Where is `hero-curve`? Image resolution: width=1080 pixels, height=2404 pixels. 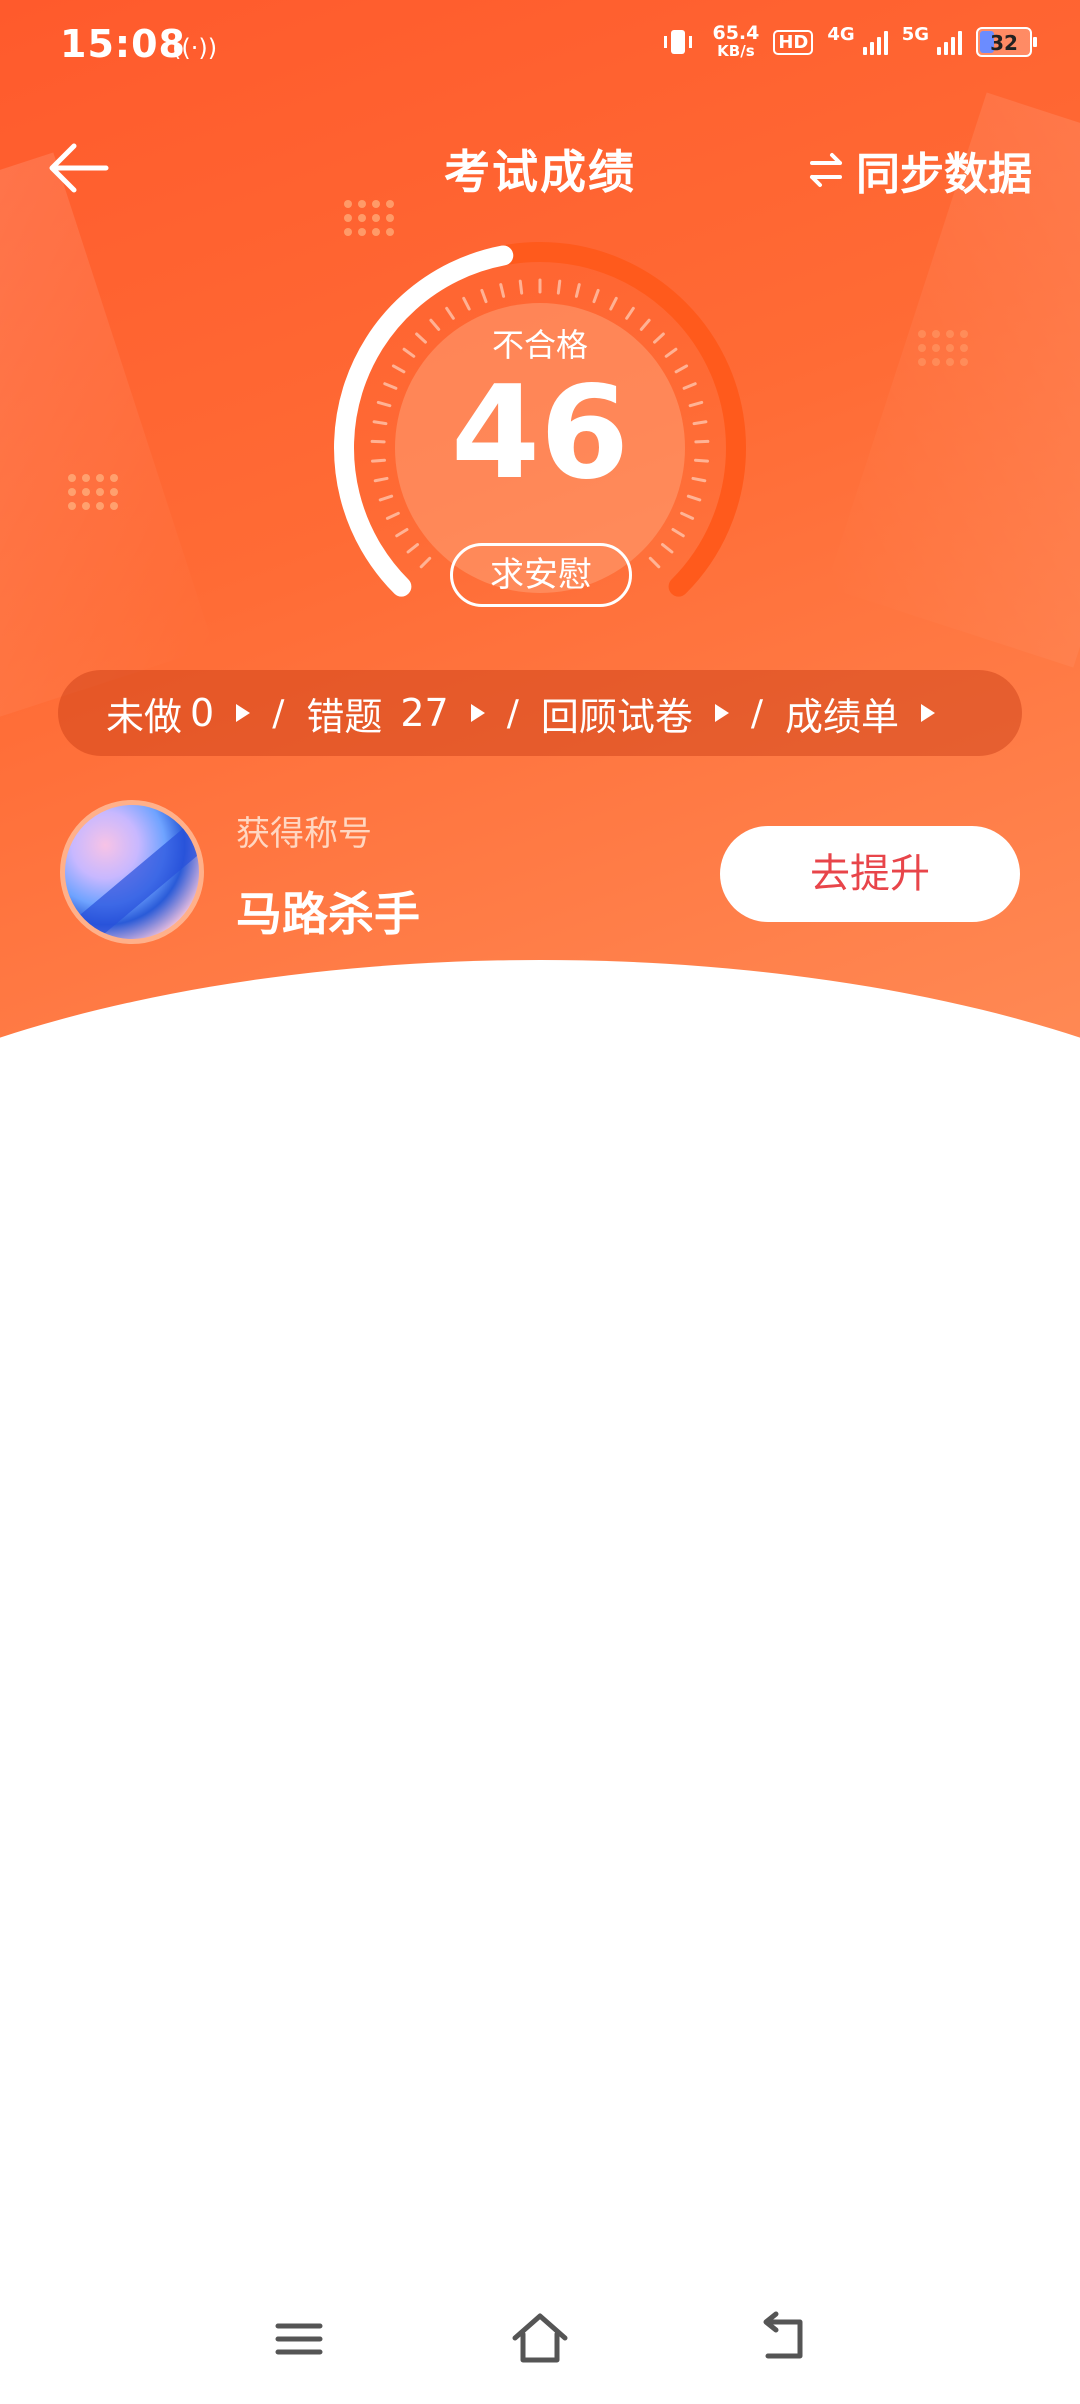
hero-curve is located at coordinates (540, 1015).